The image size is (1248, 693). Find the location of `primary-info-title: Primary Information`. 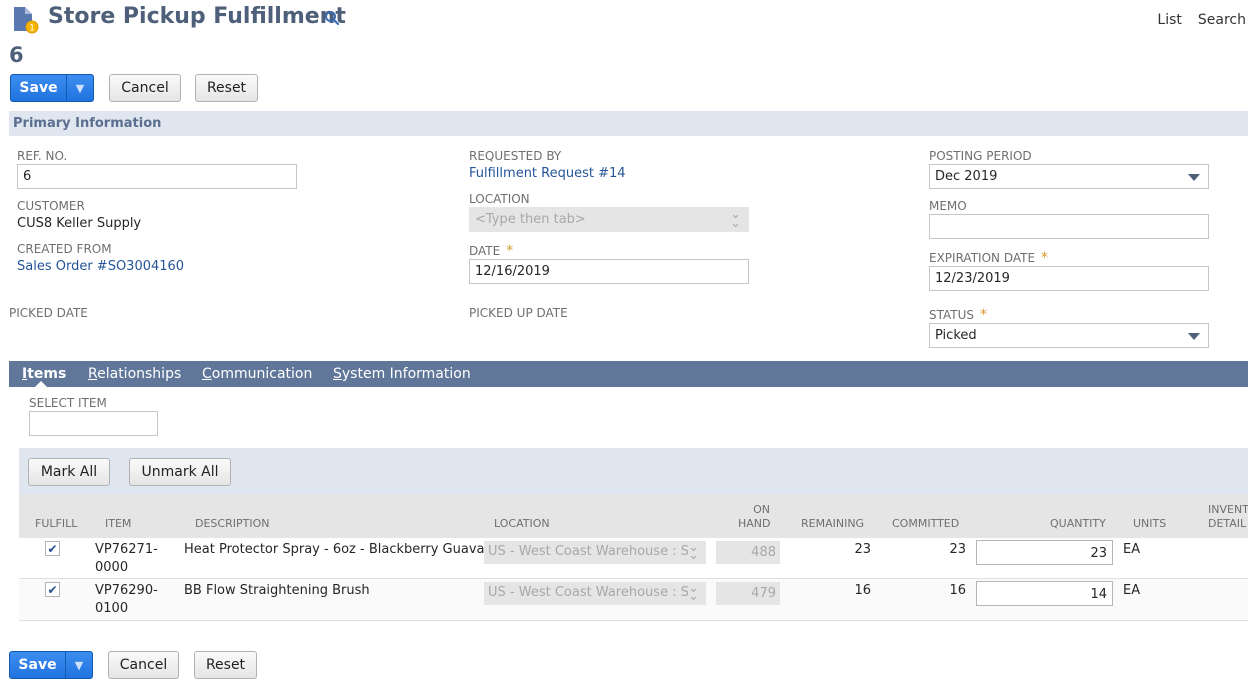

primary-info-title: Primary Information is located at coordinates (87, 123).